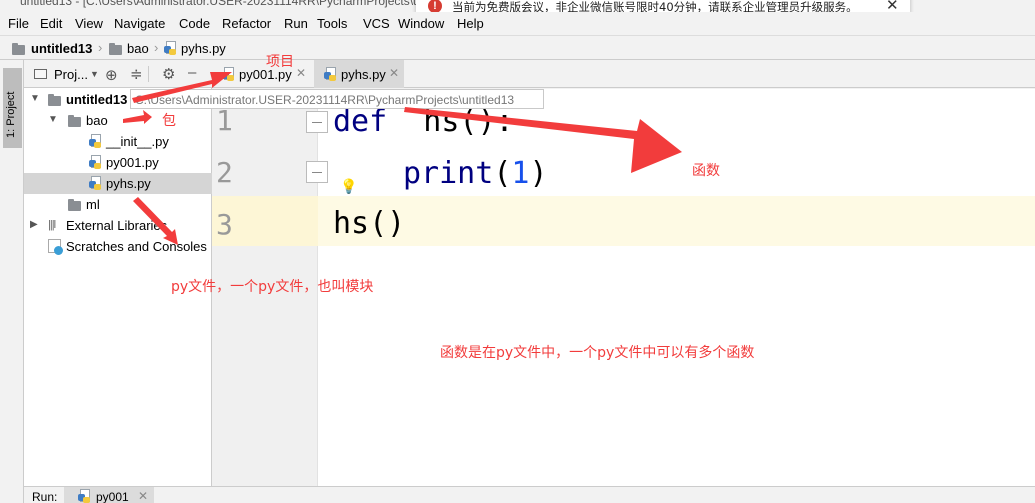 This screenshot has width=1035, height=503. What do you see at coordinates (332, 23) in the screenshot?
I see `menu-tools: Tools` at bounding box center [332, 23].